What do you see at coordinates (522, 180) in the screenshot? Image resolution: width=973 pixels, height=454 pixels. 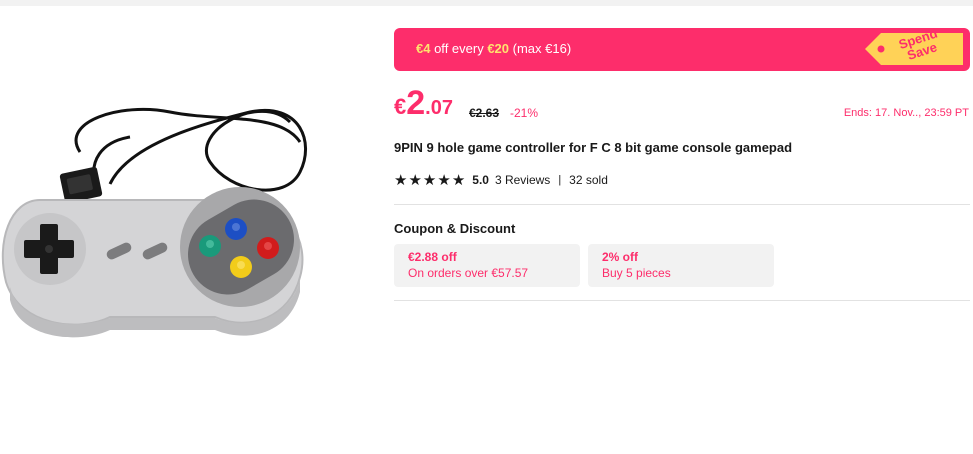 I see `reviews-link: 3 Reviews` at bounding box center [522, 180].